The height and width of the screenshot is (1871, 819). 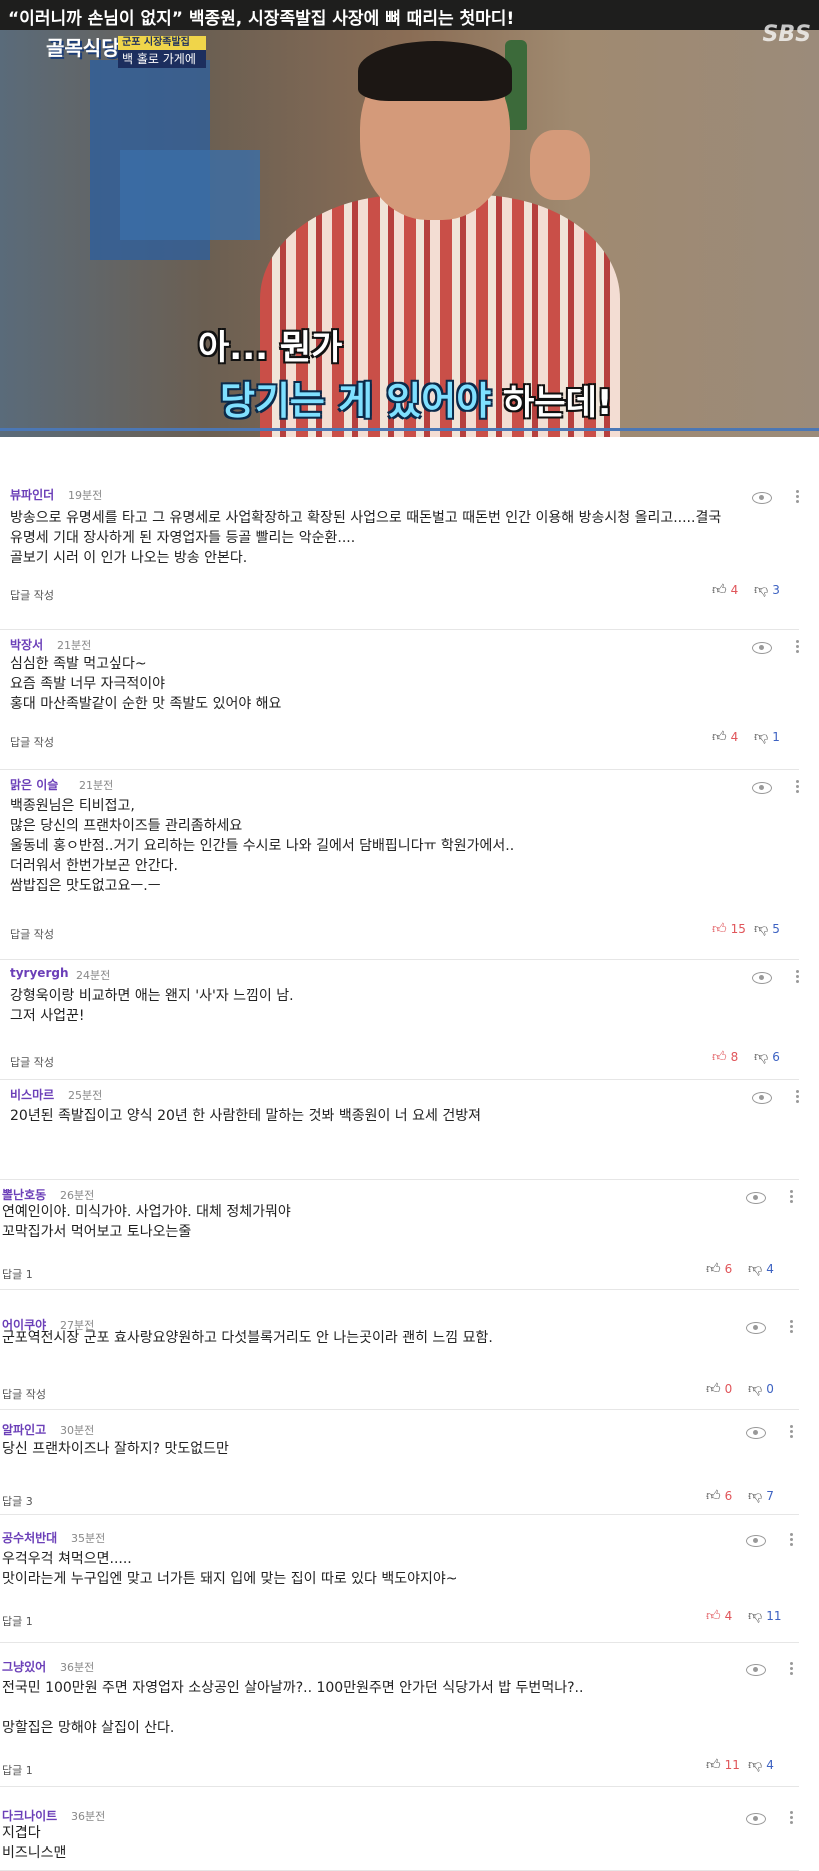 I want to click on reply-button: 답글 3, so click(x=17, y=1501).